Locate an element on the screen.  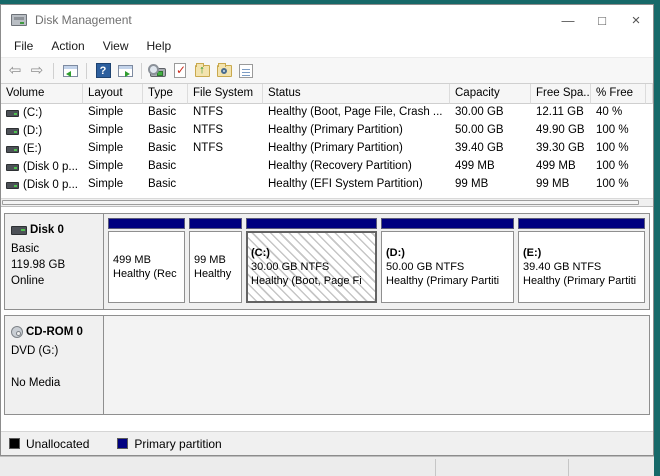
col-pct-free: % Free is located at coordinates (618, 94).